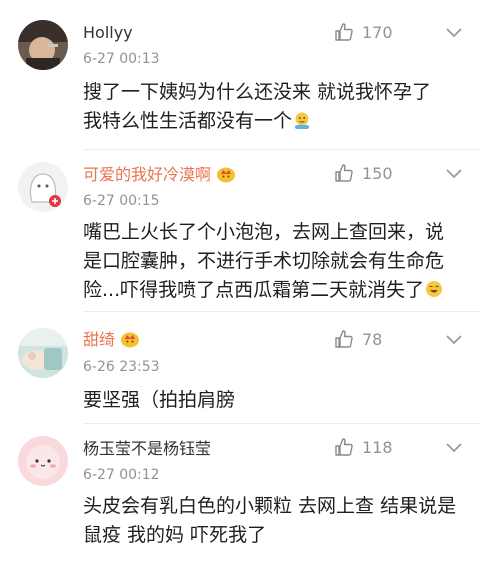 The width and height of the screenshot is (480, 565). Describe the element at coordinates (257, 92) in the screenshot. I see `comment-text-line: 搜了一下姨妈为什么还没来 就说我怀孕了` at that location.